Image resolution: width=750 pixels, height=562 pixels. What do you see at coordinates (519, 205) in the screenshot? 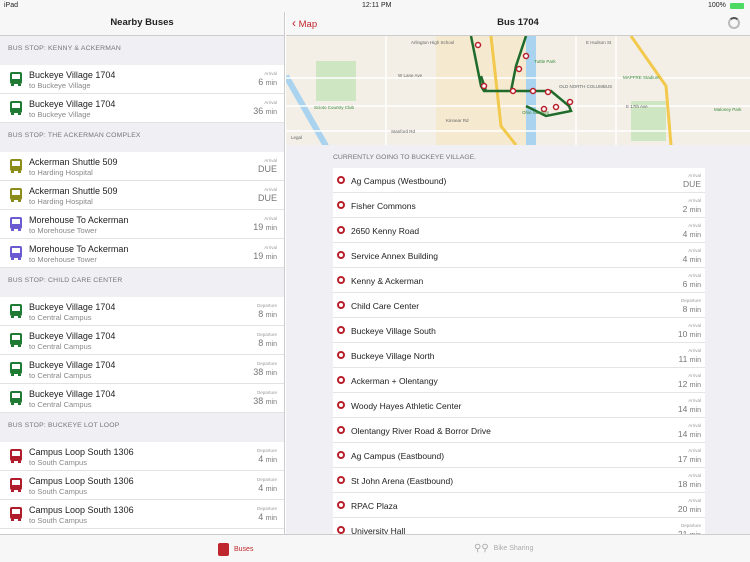
I see `stop-row: Fisher Commons Arrival 2 min` at bounding box center [519, 205].